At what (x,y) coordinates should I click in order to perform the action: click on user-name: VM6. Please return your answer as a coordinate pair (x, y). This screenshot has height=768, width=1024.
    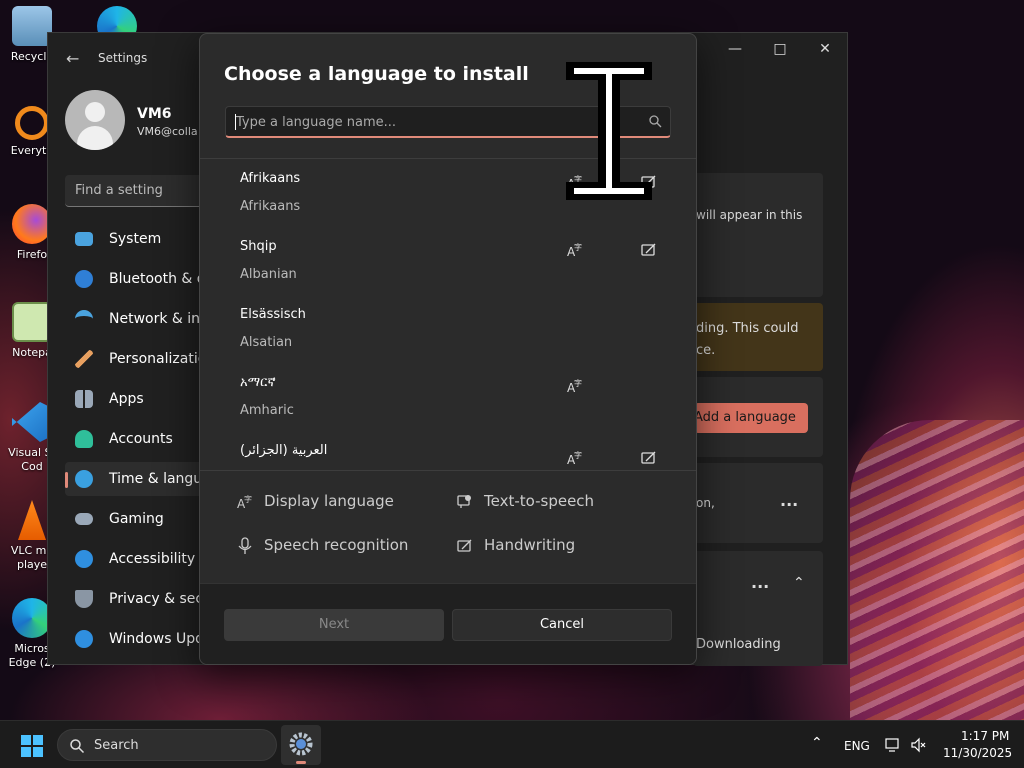
    Looking at the image, I should click on (154, 114).